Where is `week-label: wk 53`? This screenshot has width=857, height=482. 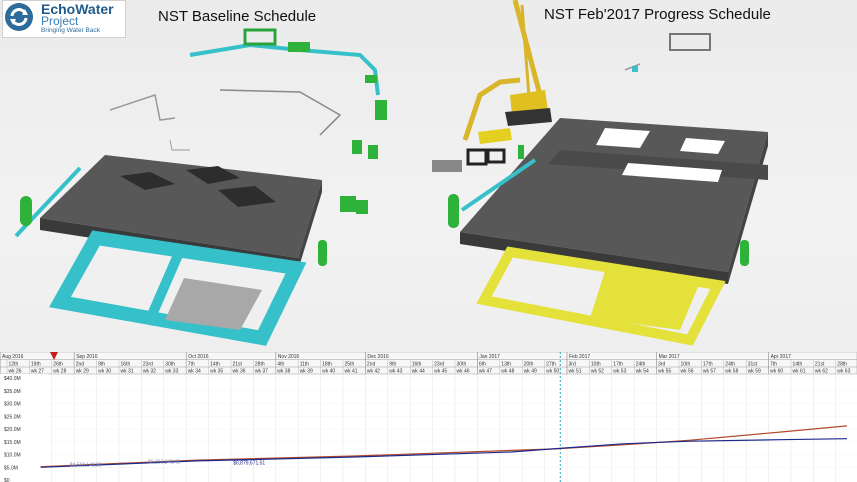 week-label: wk 53 is located at coordinates (619, 372).